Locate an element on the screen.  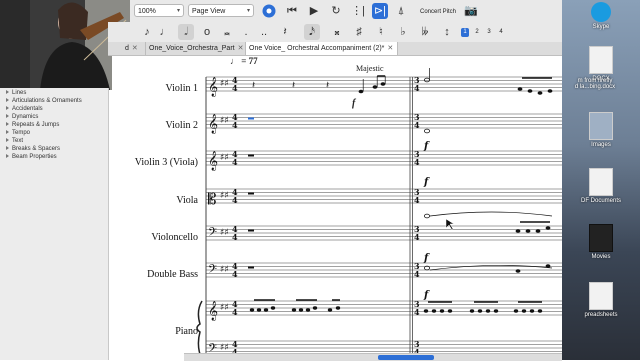
voice-1-button: 1 is located at coordinates (465, 32).